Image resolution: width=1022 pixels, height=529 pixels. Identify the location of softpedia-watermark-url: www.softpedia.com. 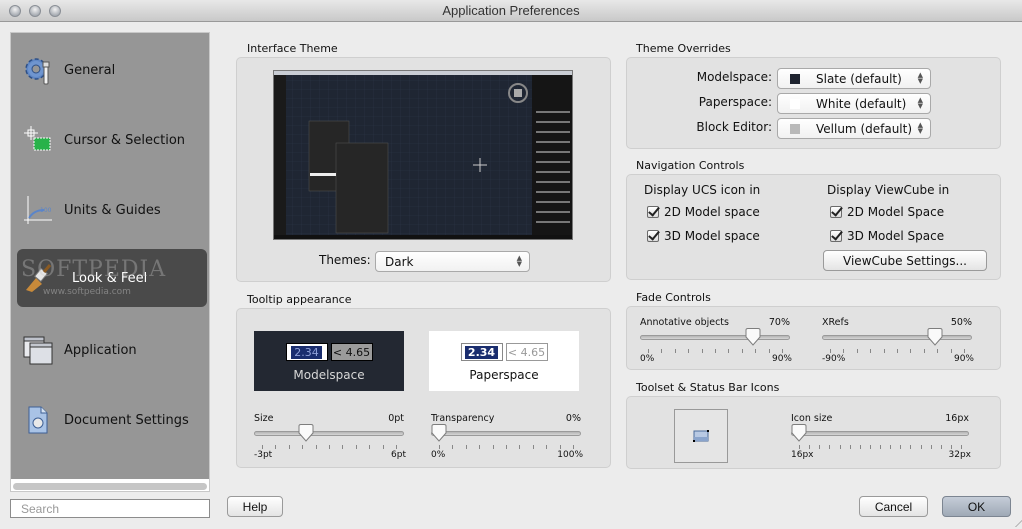
(87, 292).